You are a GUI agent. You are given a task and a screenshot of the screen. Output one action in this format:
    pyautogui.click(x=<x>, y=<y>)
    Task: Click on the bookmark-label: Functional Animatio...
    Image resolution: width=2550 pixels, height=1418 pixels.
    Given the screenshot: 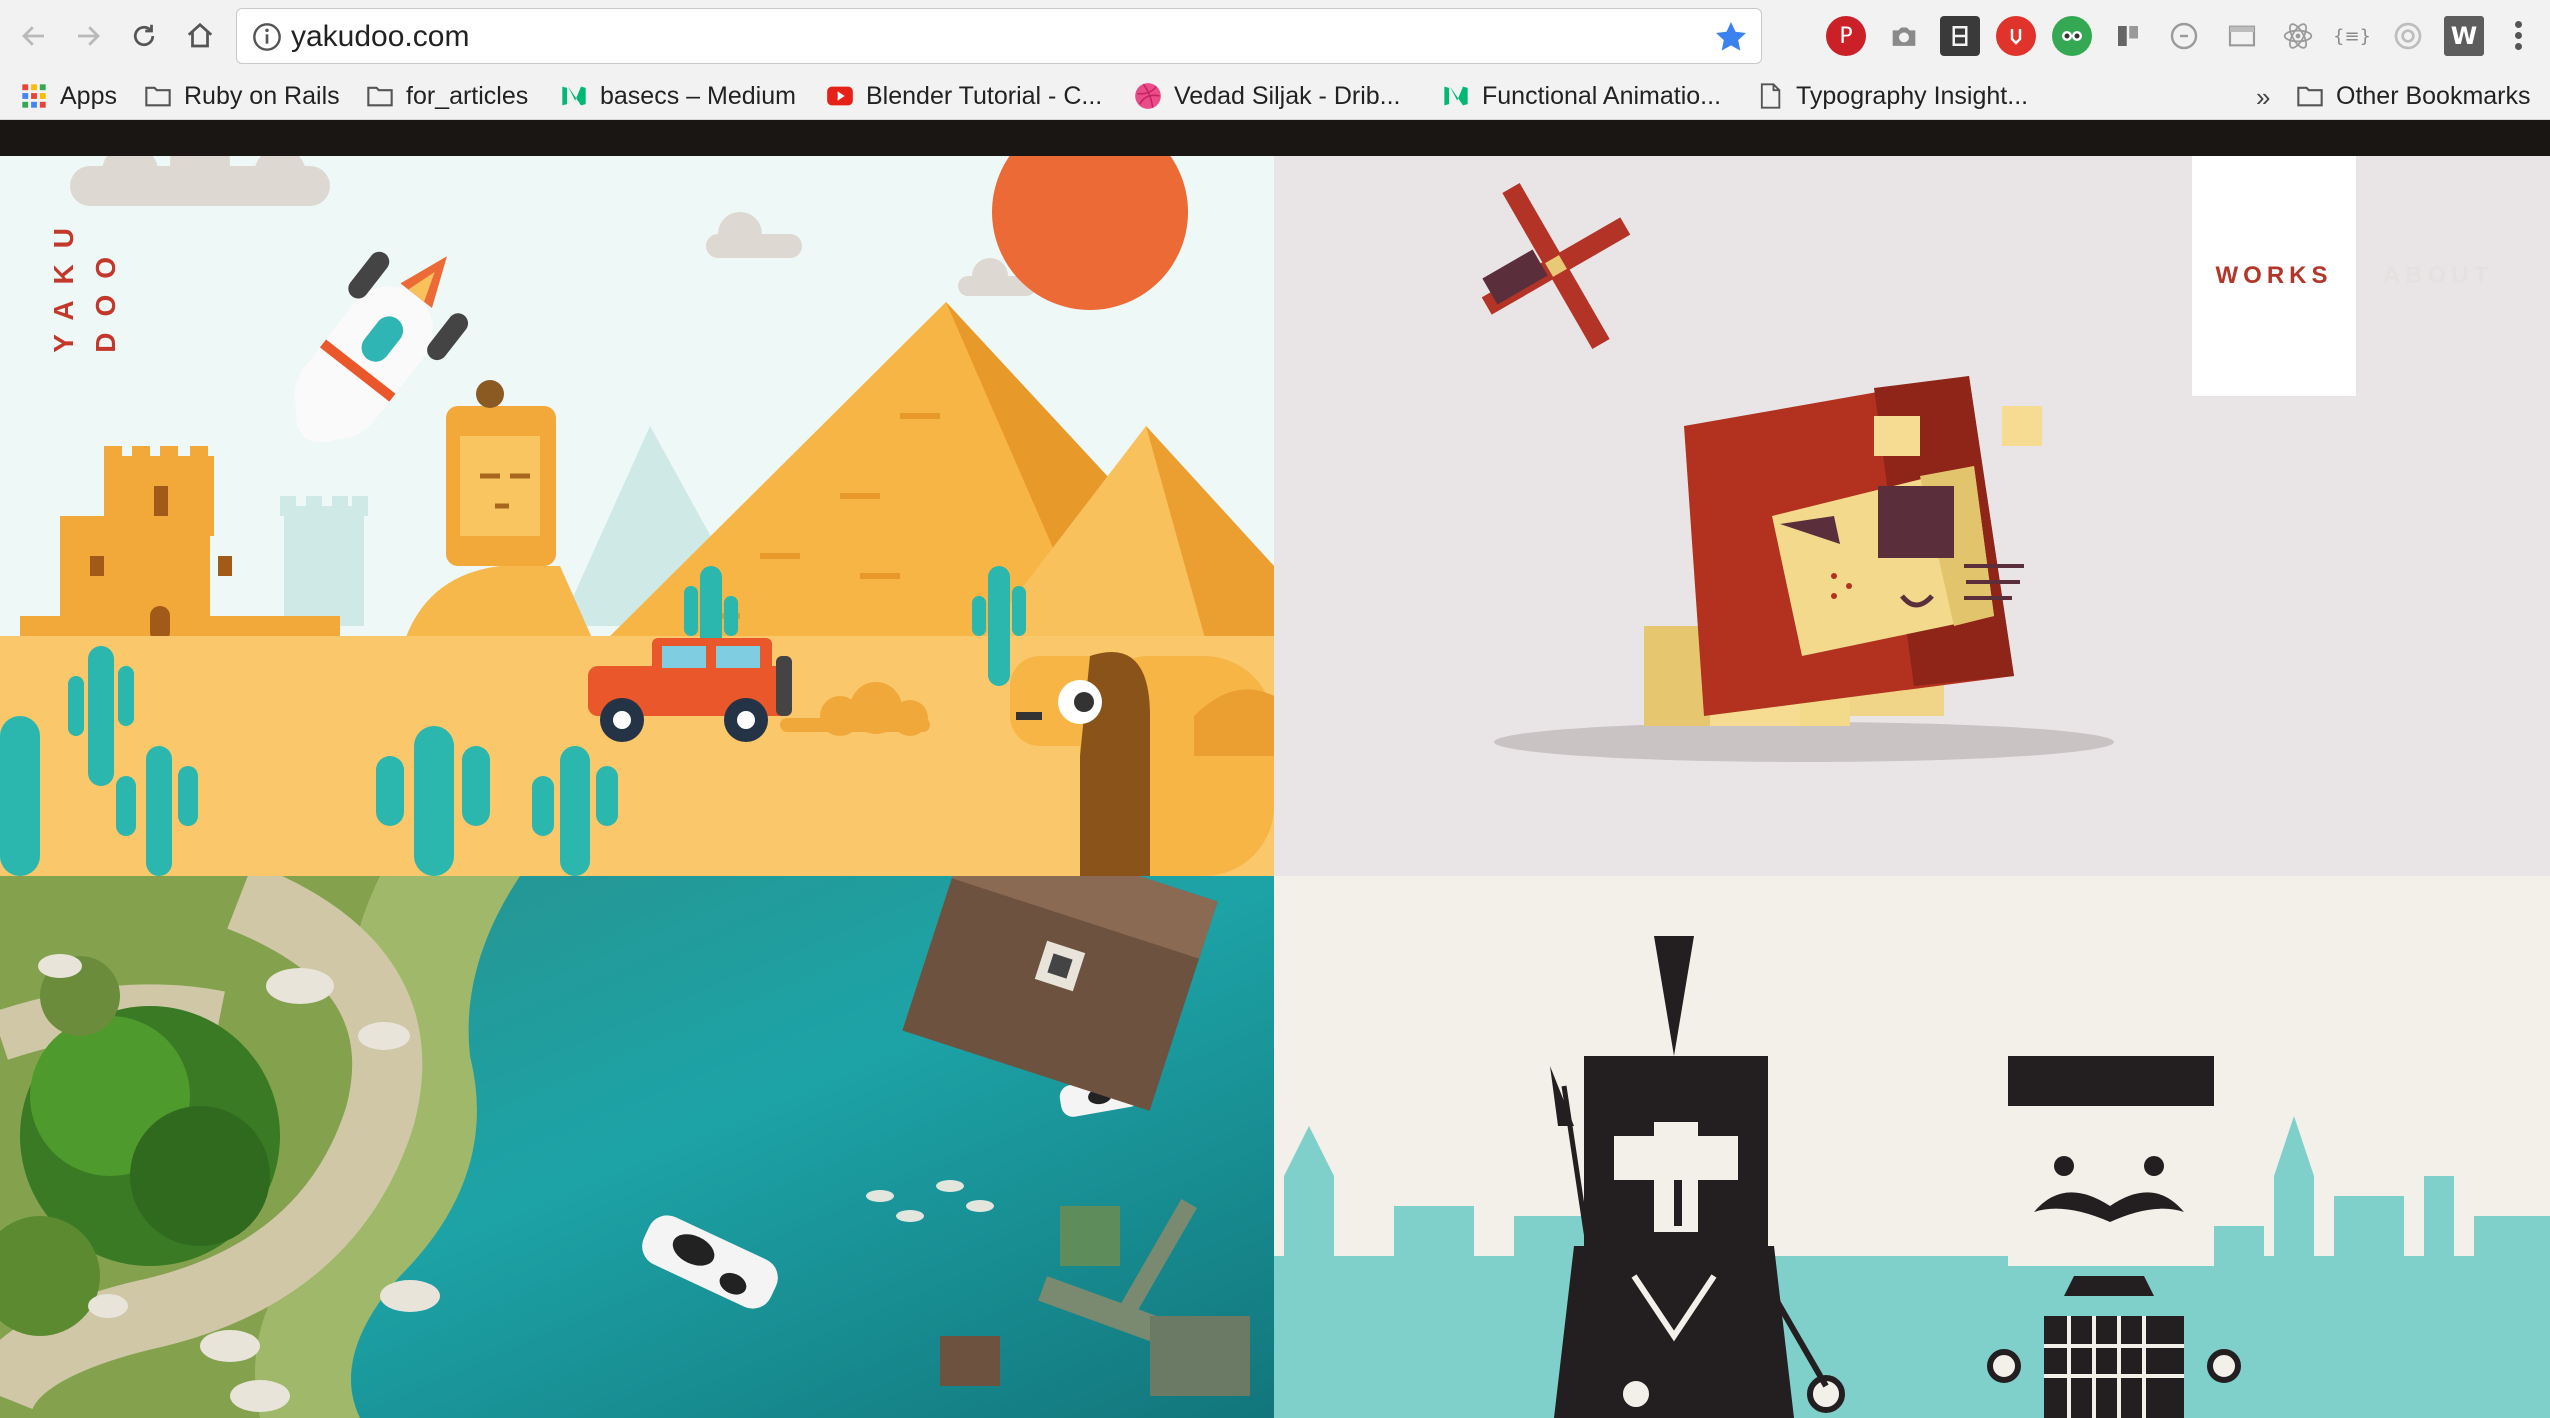 What is the action you would take?
    pyautogui.click(x=1602, y=95)
    